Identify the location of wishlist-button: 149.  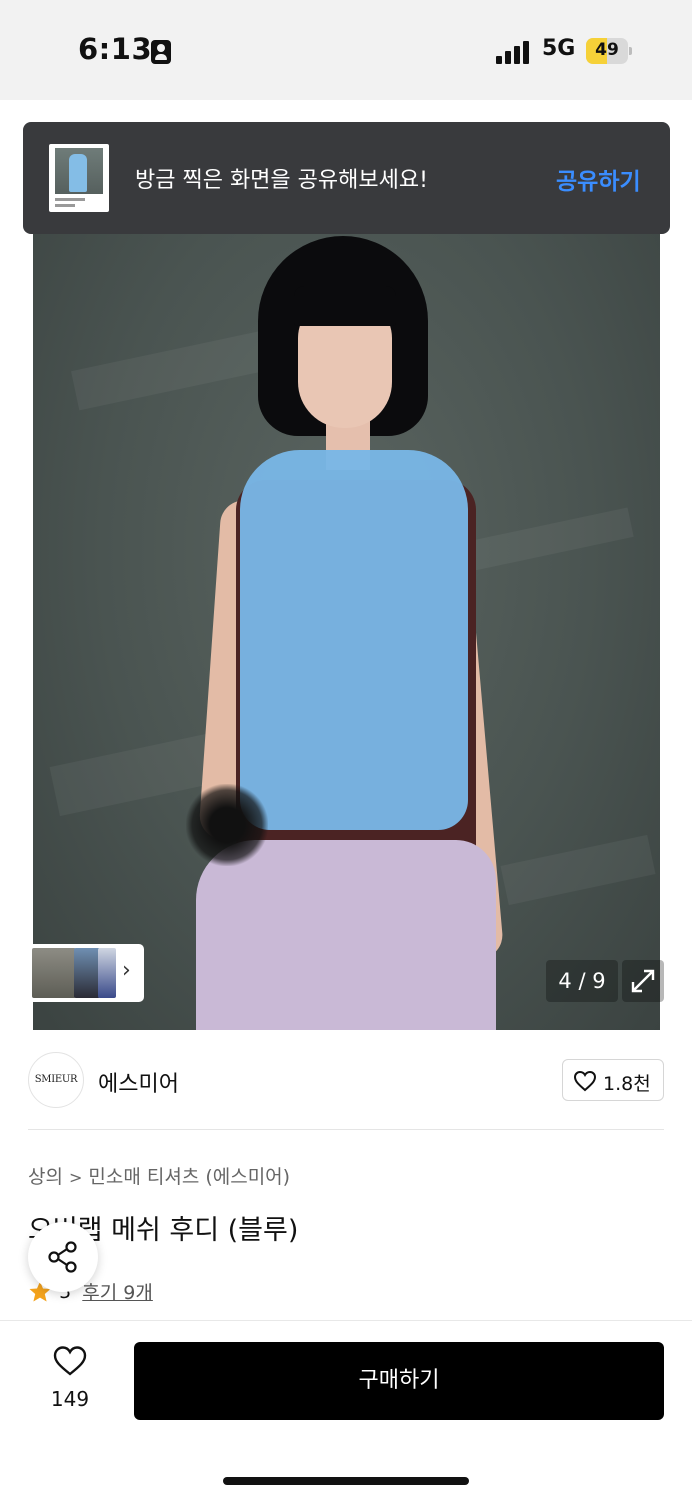
(70, 1380).